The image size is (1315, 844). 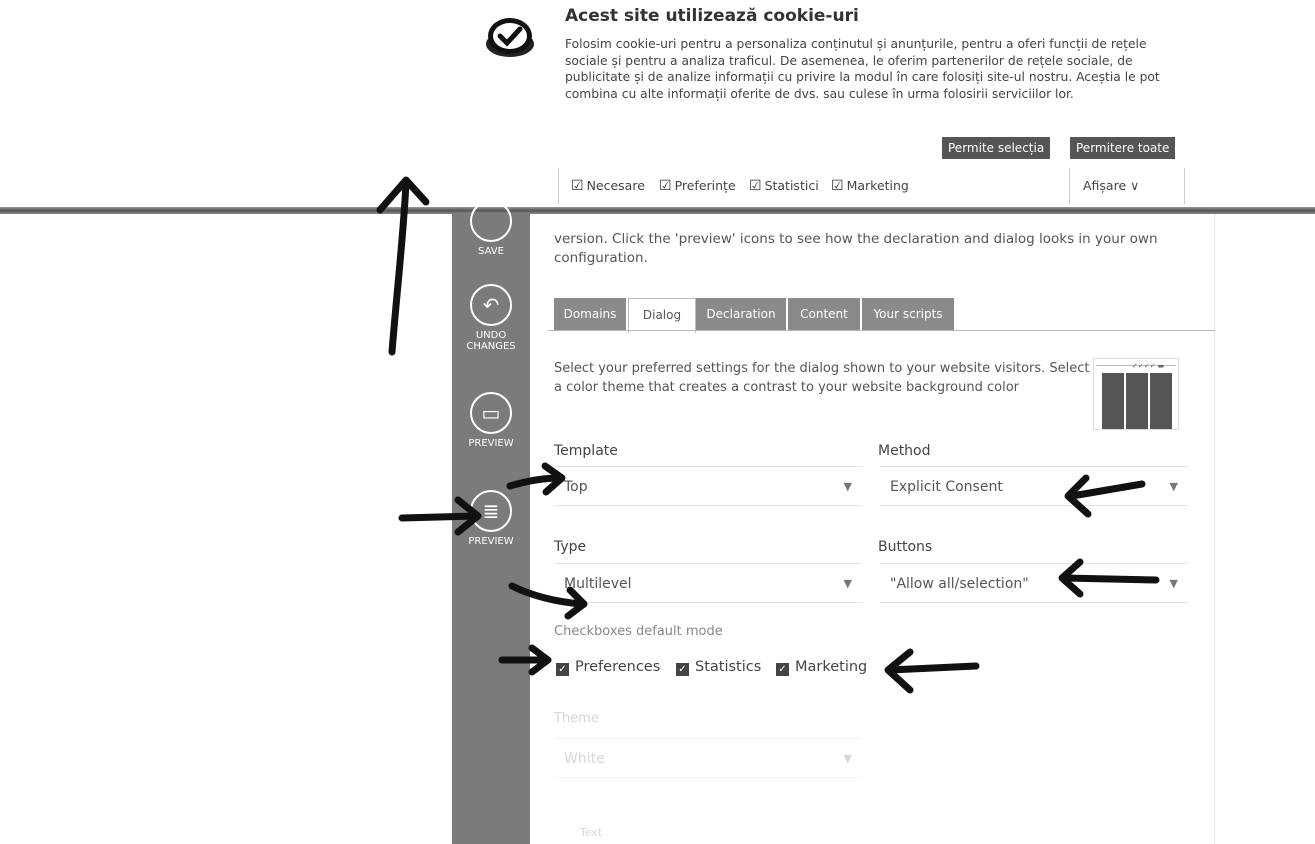 I want to click on preview-declaration-button: ≣ PREVIEW, so click(x=491, y=518).